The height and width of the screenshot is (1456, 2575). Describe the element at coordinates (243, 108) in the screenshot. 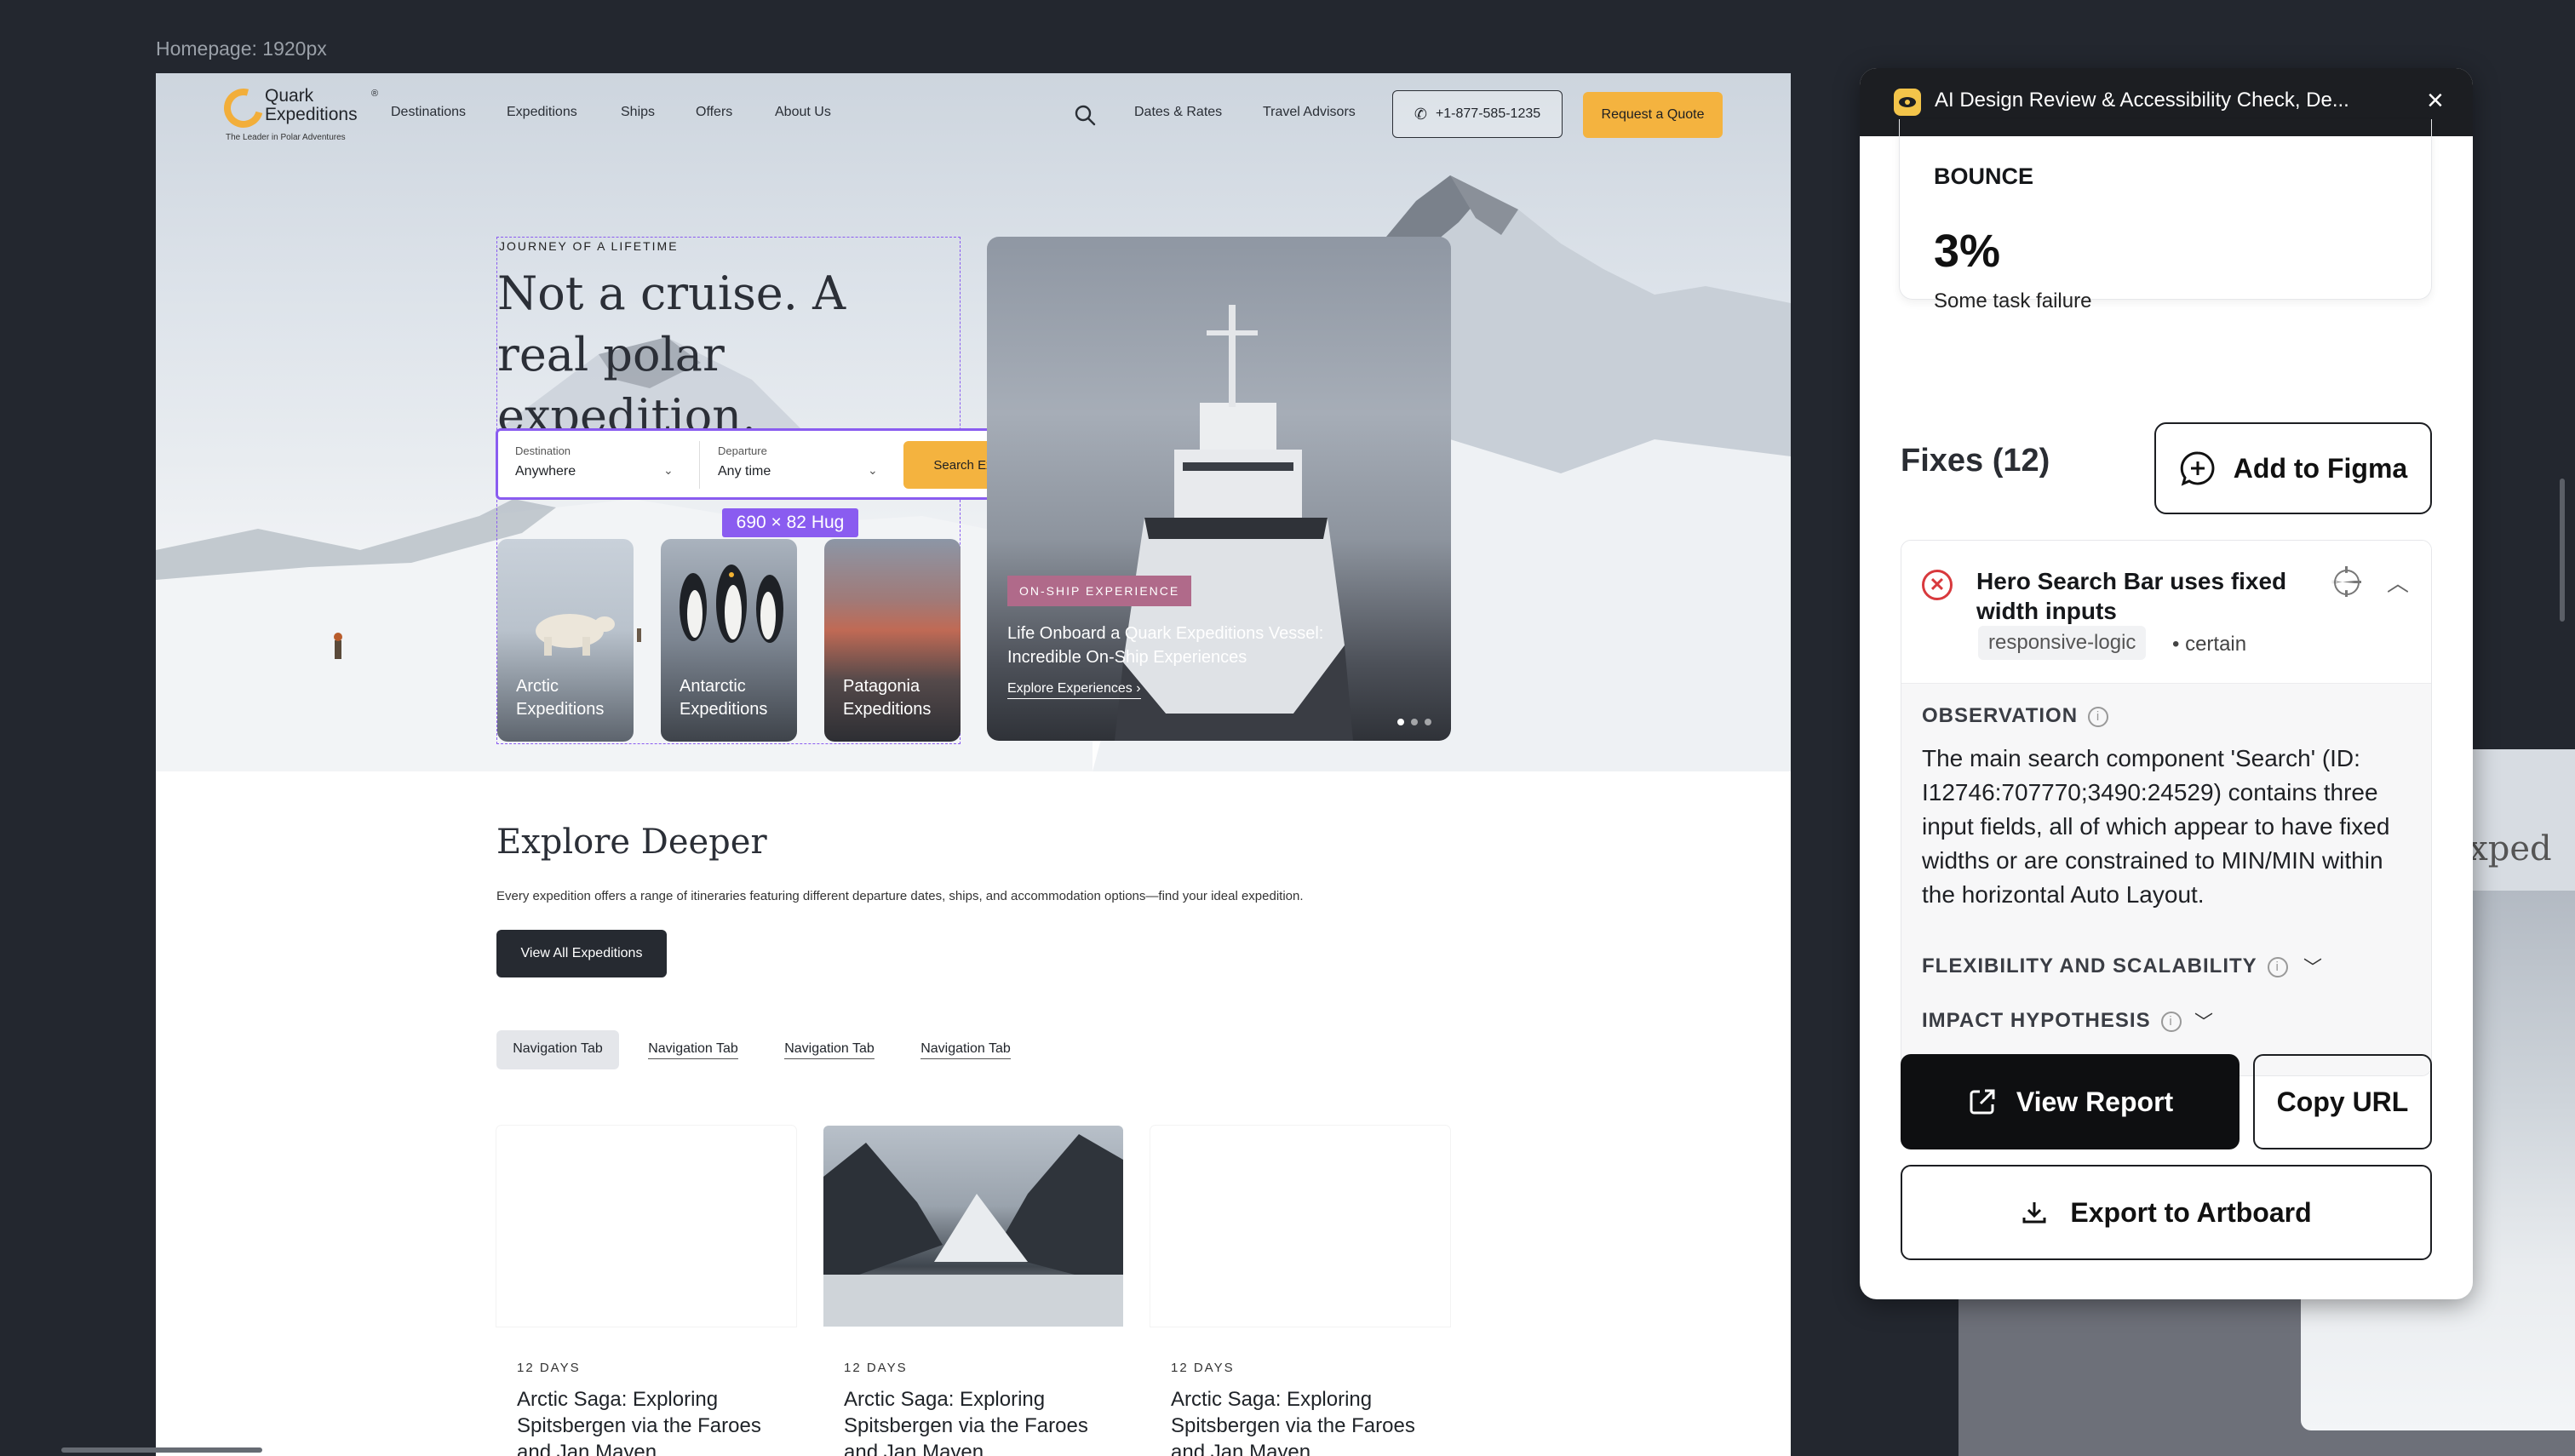

I see `logo-mark-icon` at that location.